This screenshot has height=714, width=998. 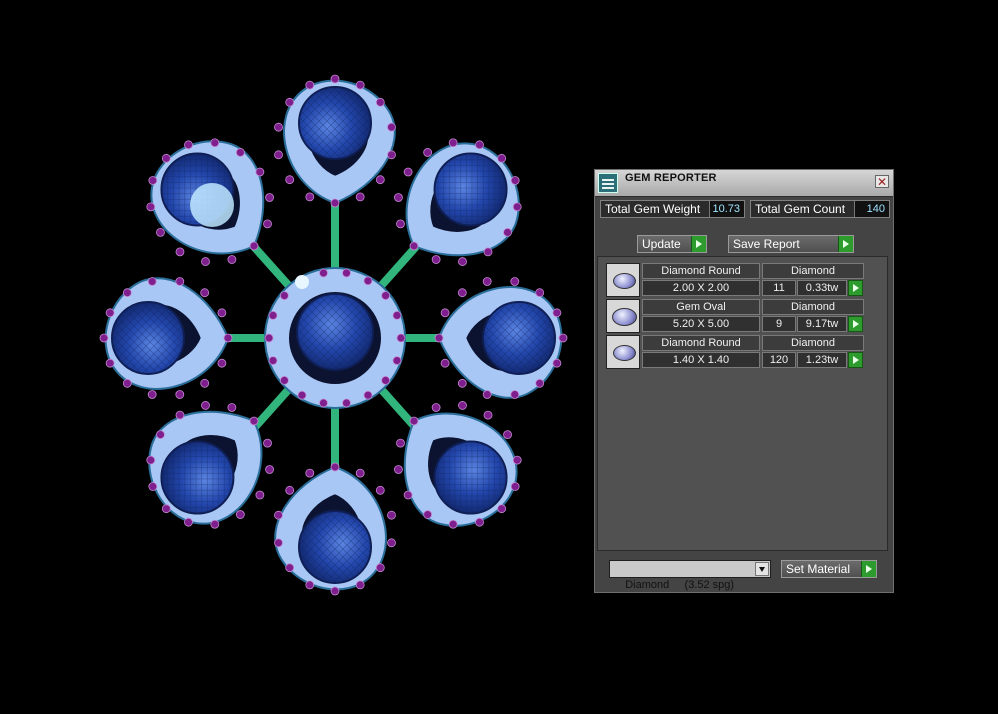 I want to click on set-material-button: Set Material, so click(x=829, y=569).